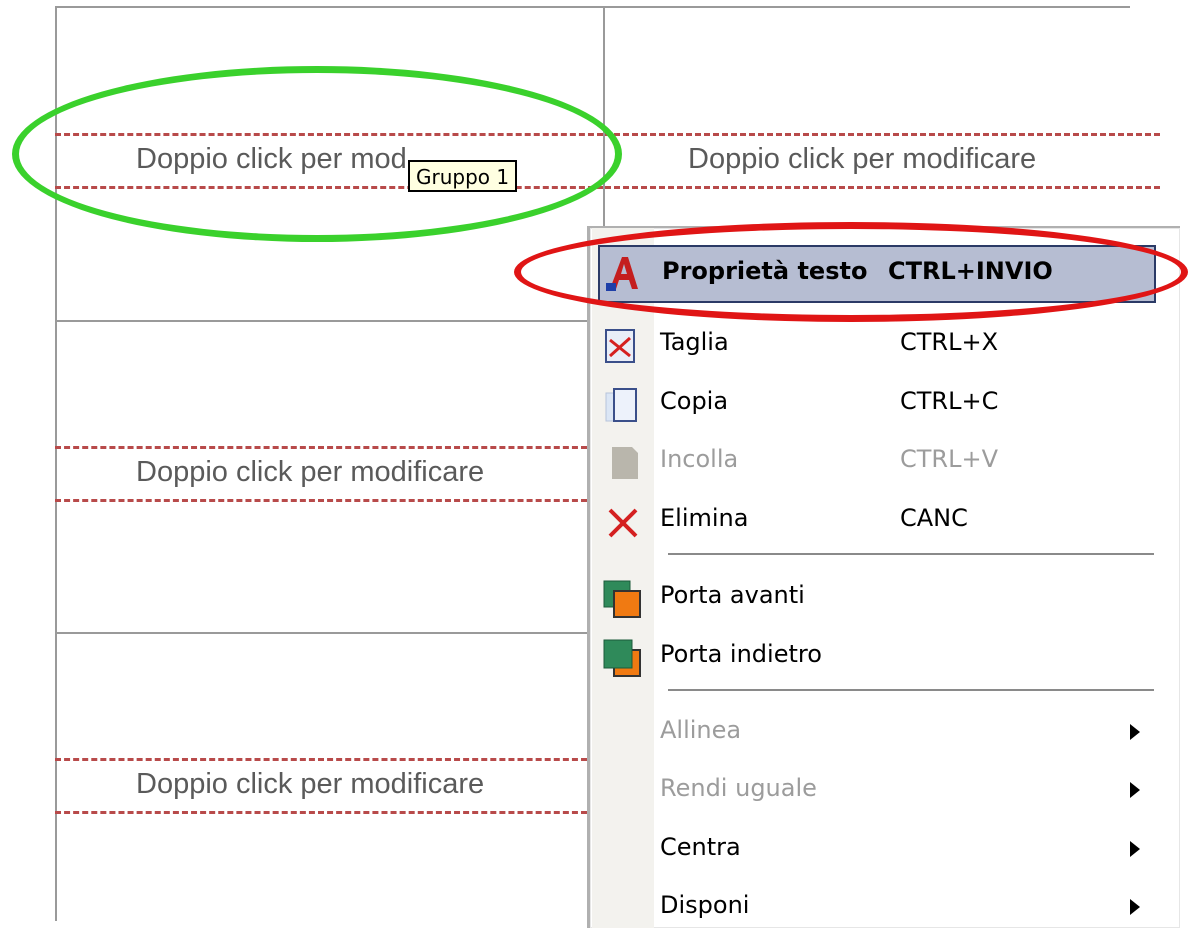 The image size is (1188, 937). I want to click on menu-item-align: Allinea, so click(874, 733).